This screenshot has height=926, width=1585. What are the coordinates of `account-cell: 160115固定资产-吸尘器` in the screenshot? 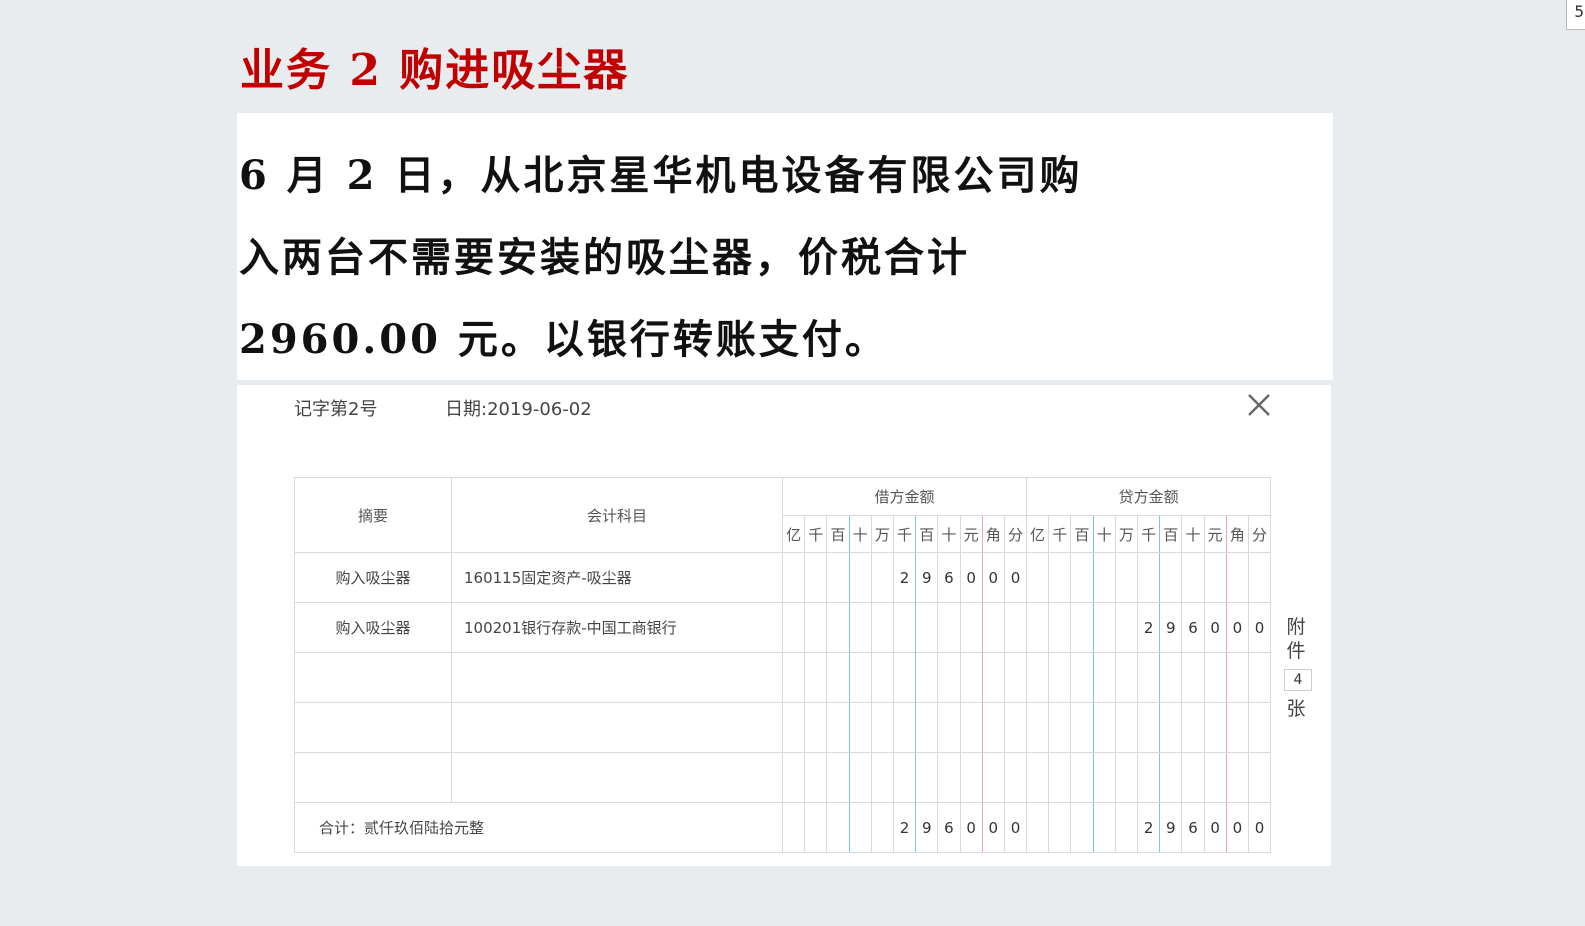 It's located at (617, 577).